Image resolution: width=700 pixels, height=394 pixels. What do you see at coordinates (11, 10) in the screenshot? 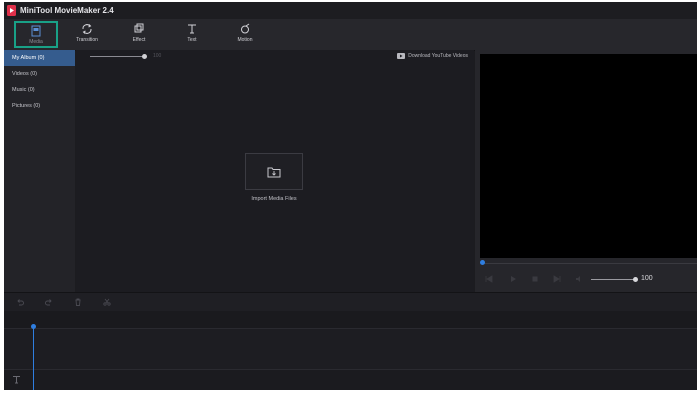
I see `minitool-logo-icon` at bounding box center [11, 10].